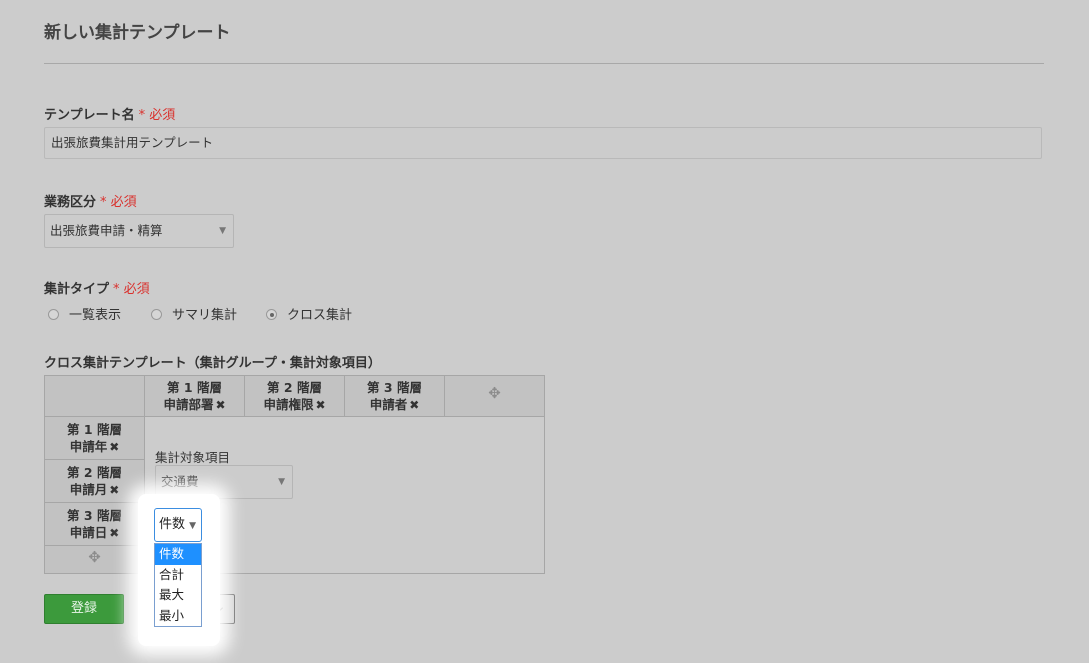 This screenshot has width=1089, height=663. I want to click on column-level: 第 2 階層, so click(294, 387).